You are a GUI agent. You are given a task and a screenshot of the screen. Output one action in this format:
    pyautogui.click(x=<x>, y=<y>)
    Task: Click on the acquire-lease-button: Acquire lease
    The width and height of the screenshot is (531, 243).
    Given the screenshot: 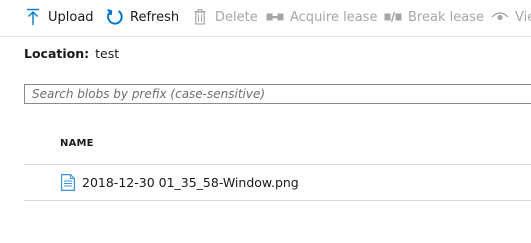 What is the action you would take?
    pyautogui.click(x=321, y=17)
    